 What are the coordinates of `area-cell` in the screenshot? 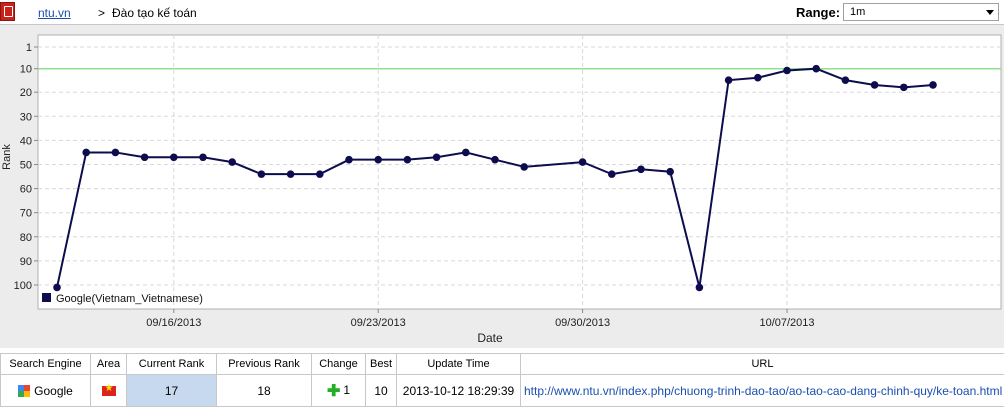 It's located at (108, 390).